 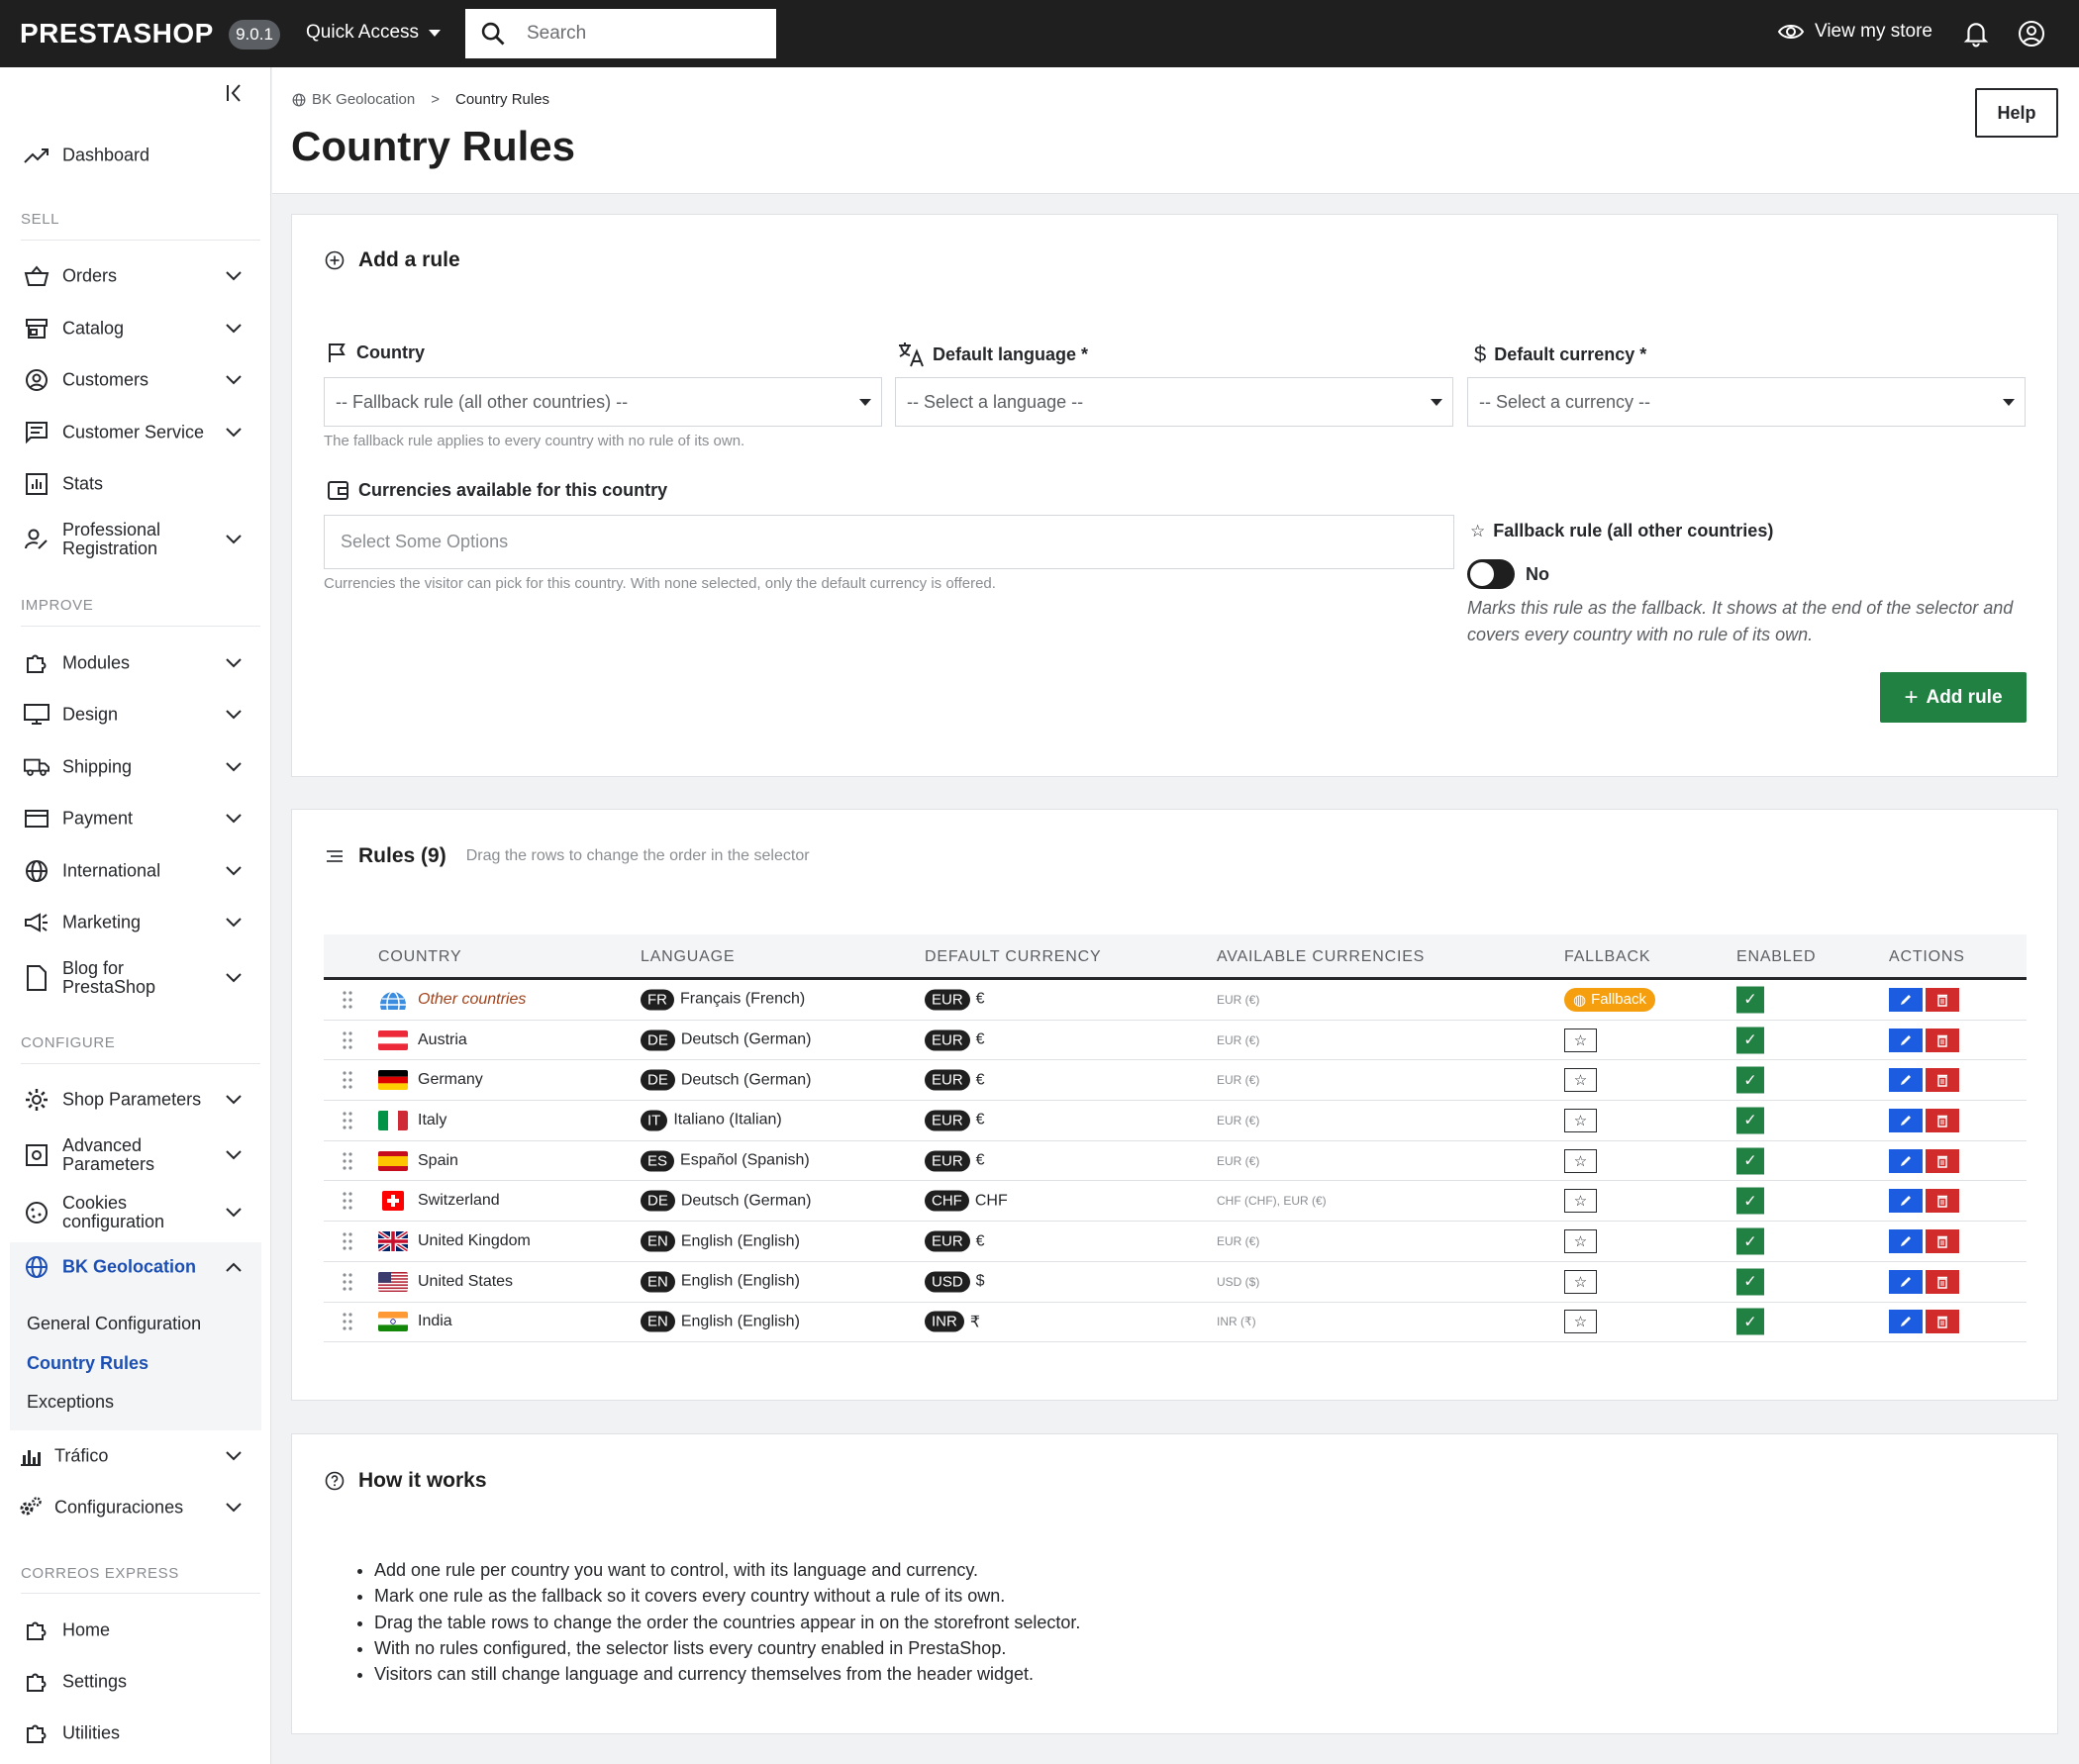 What do you see at coordinates (135, 978) in the screenshot?
I see `sidebar-item-blog: Blog for PrestaShop` at bounding box center [135, 978].